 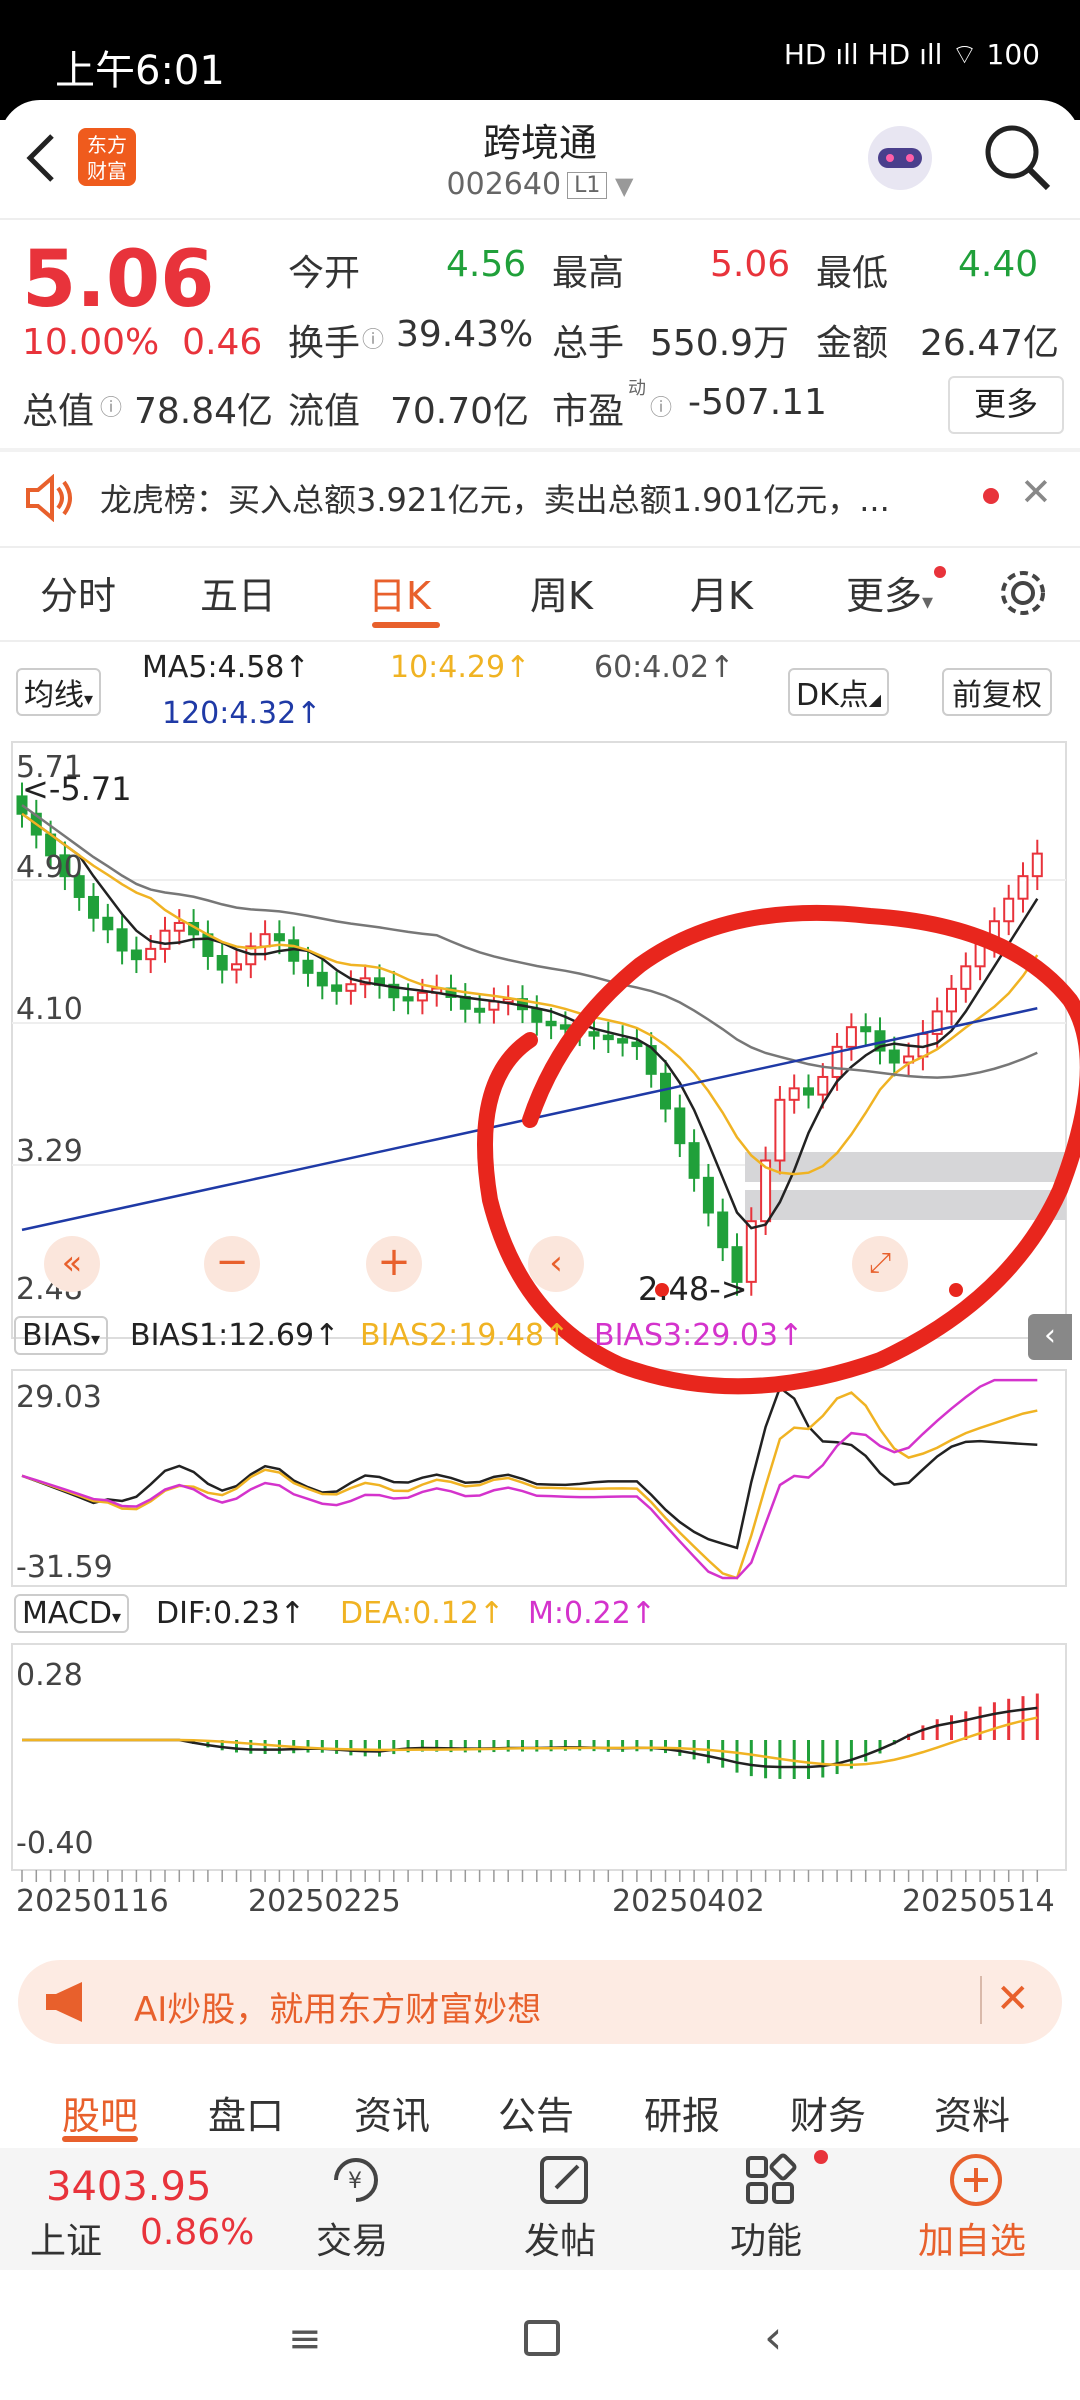 I want to click on pe-superscript: 动, so click(x=637, y=388).